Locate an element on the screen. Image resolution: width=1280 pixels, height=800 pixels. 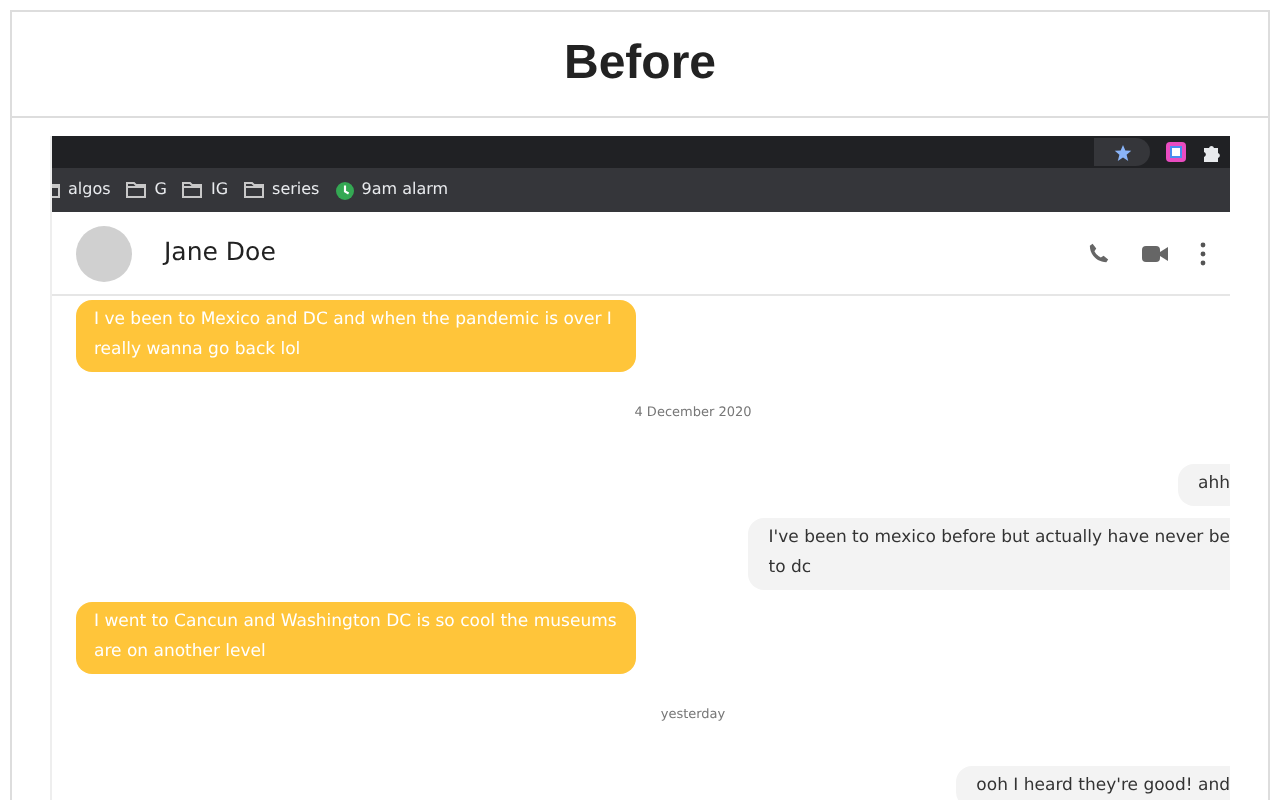
page-title: Before is located at coordinates (640, 64).